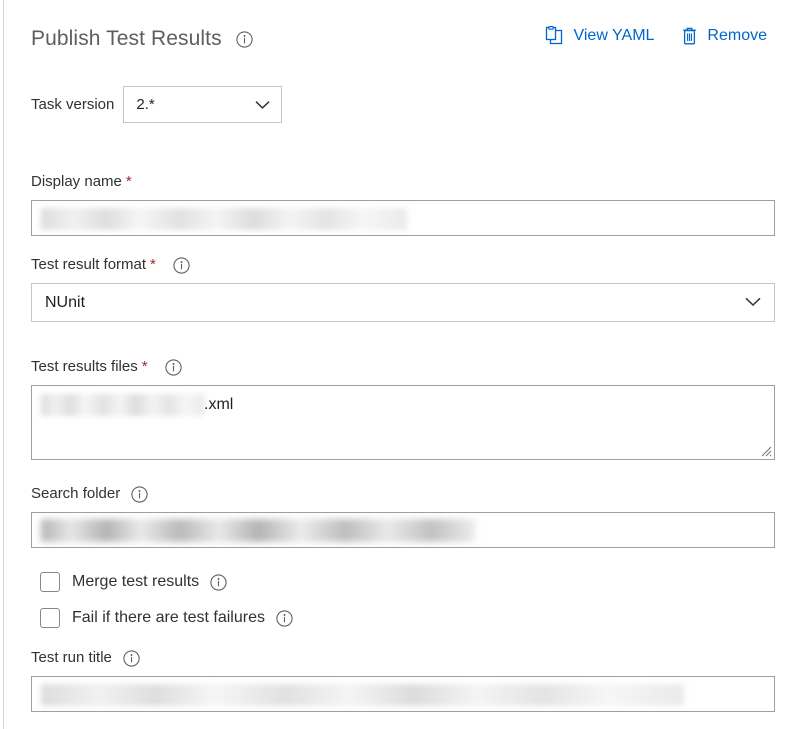 This screenshot has width=801, height=729. Describe the element at coordinates (689, 36) in the screenshot. I see `trash-icon` at that location.